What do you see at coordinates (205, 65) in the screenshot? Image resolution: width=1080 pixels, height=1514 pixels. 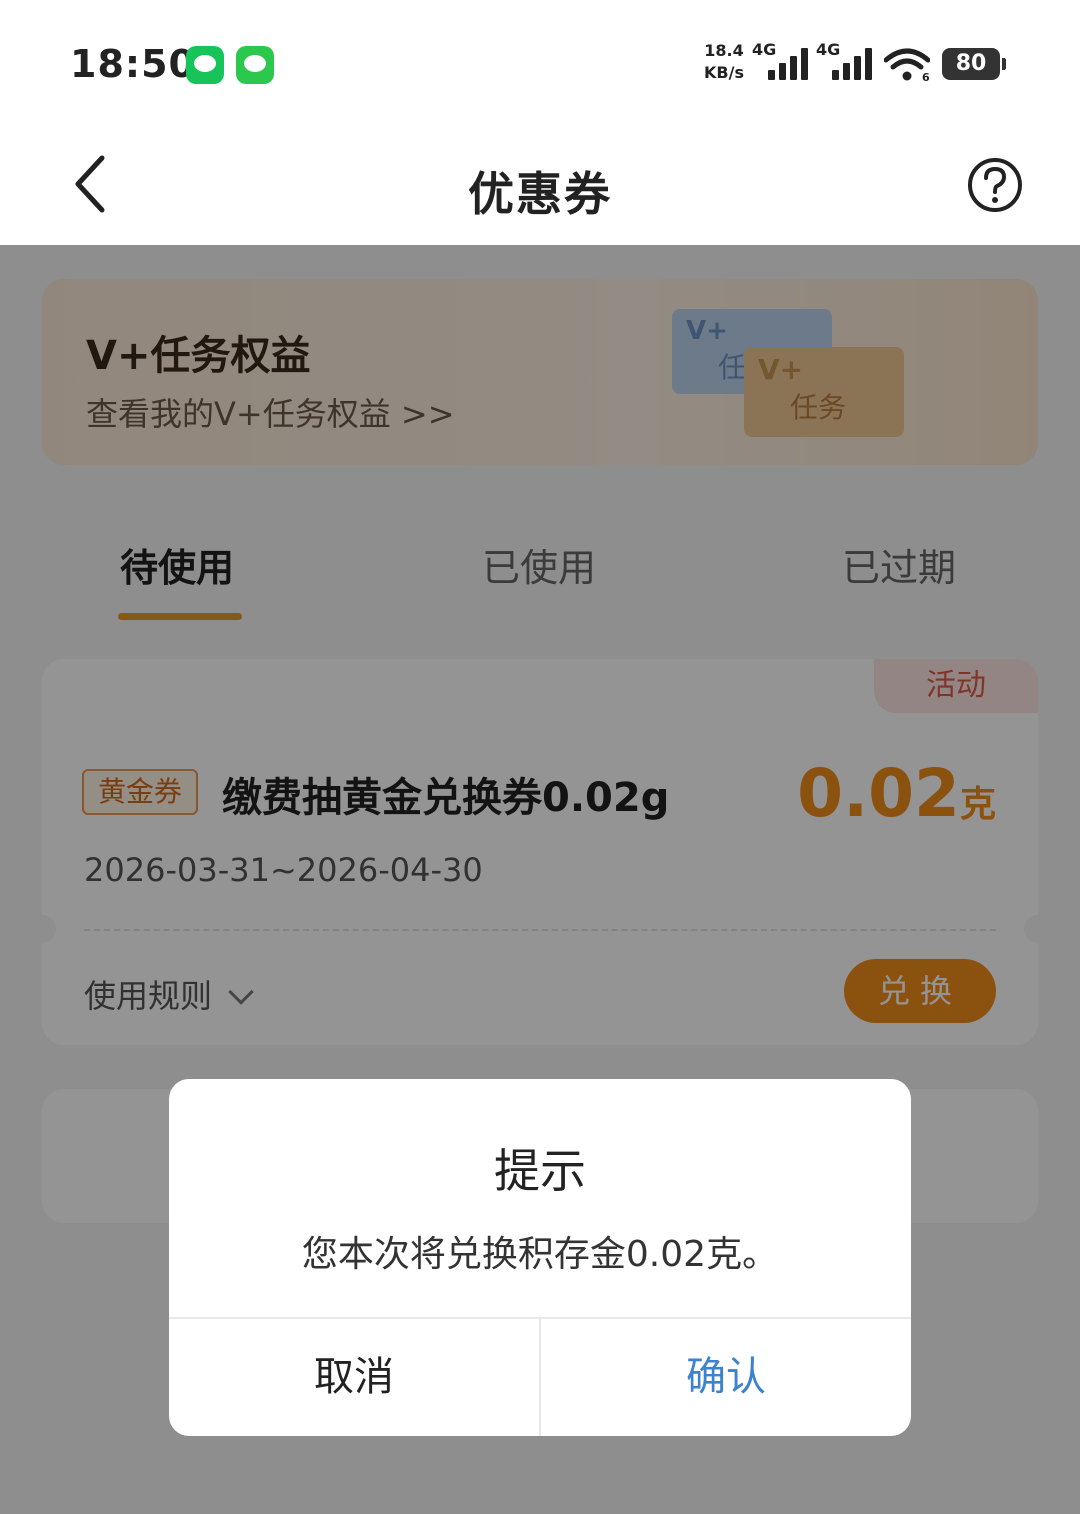 I see `wechat-icon` at bounding box center [205, 65].